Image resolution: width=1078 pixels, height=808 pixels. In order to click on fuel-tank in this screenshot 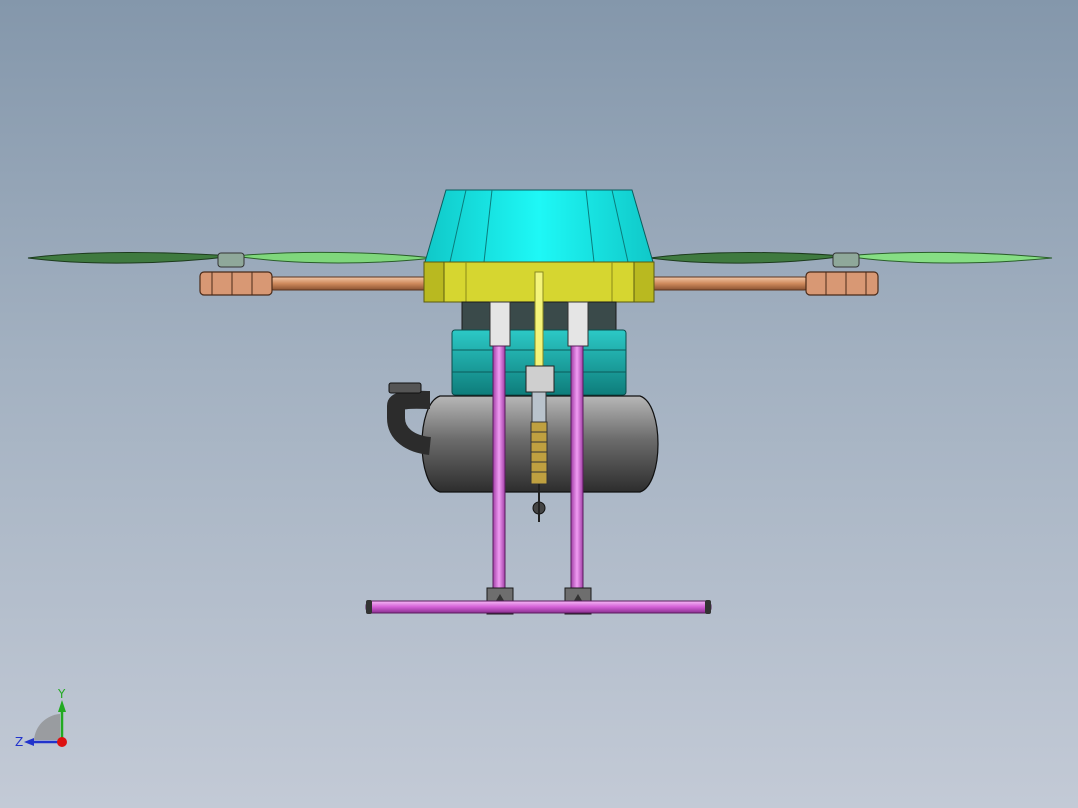, I will do `click(523, 437)`.